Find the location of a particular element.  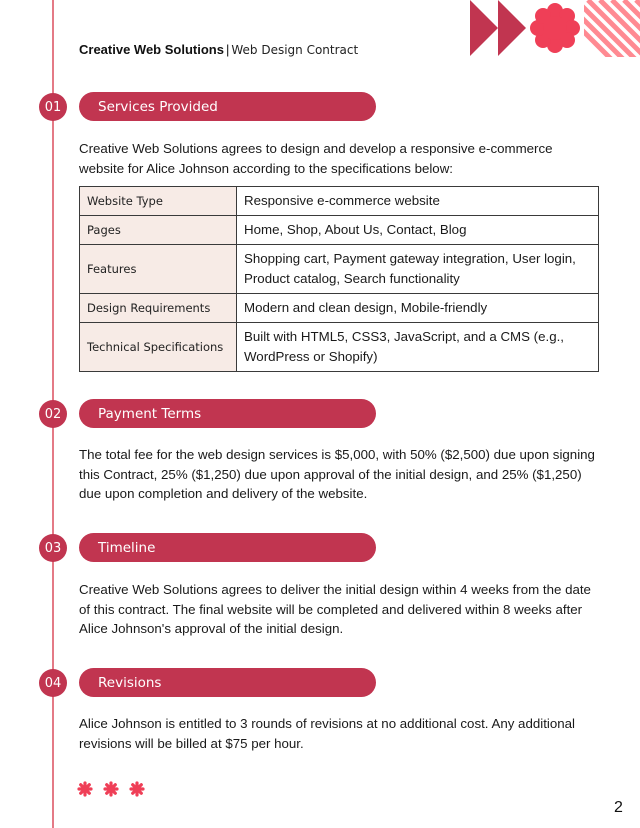

section-header-payment: 02 Payment Terms is located at coordinates (200, 414).